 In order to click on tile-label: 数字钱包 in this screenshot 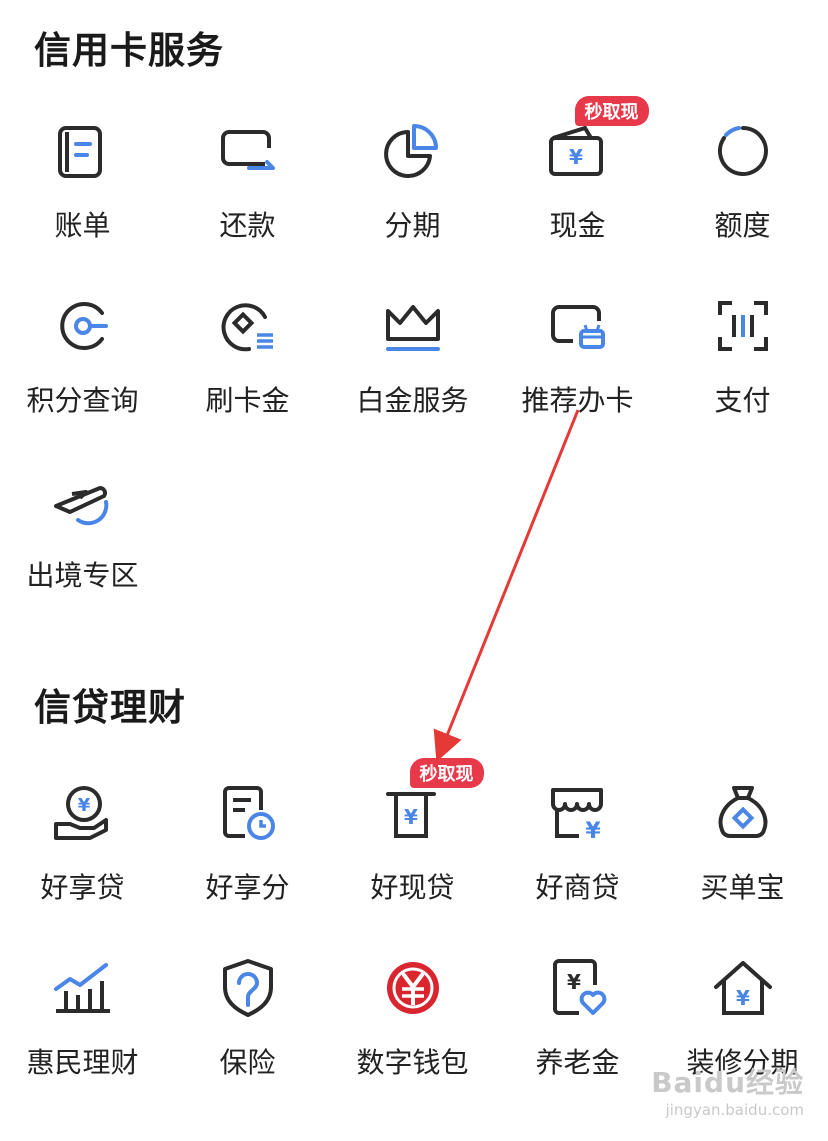, I will do `click(412, 1062)`.